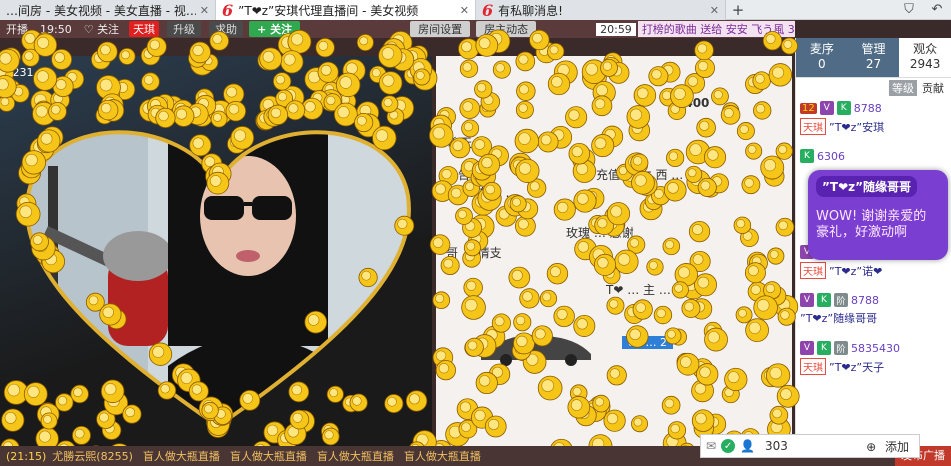 This screenshot has width=951, height=466. I want to click on viewer-count: 1,231, so click(18, 72).